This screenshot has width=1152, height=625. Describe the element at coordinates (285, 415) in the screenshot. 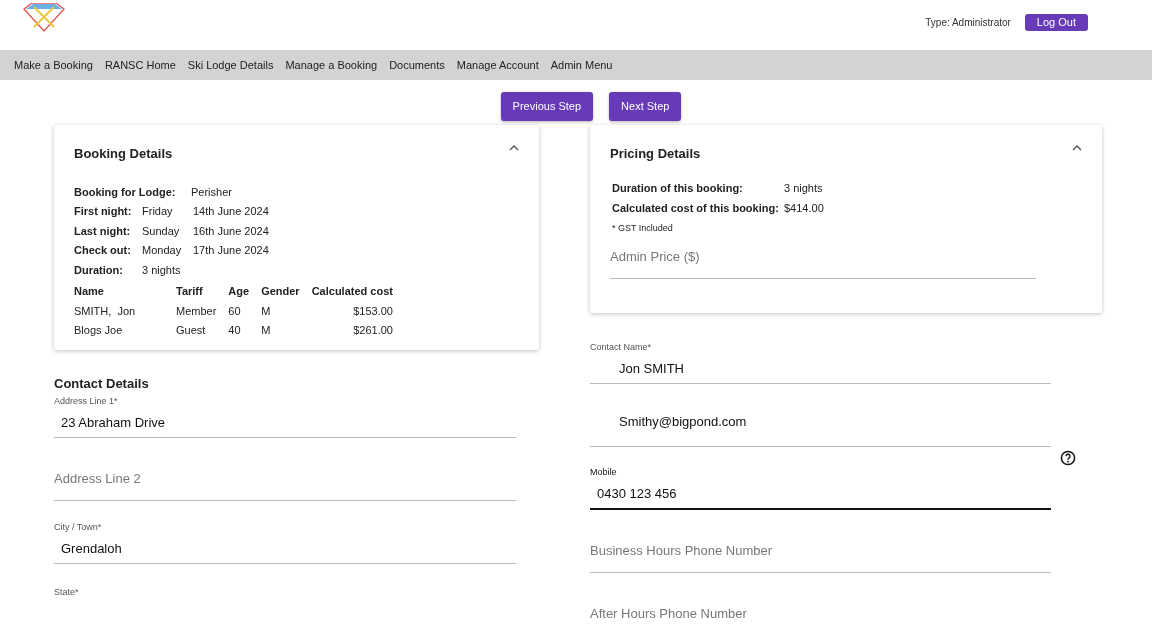

I see `input-field: Address Line 1* 23 Abraham Drive` at that location.